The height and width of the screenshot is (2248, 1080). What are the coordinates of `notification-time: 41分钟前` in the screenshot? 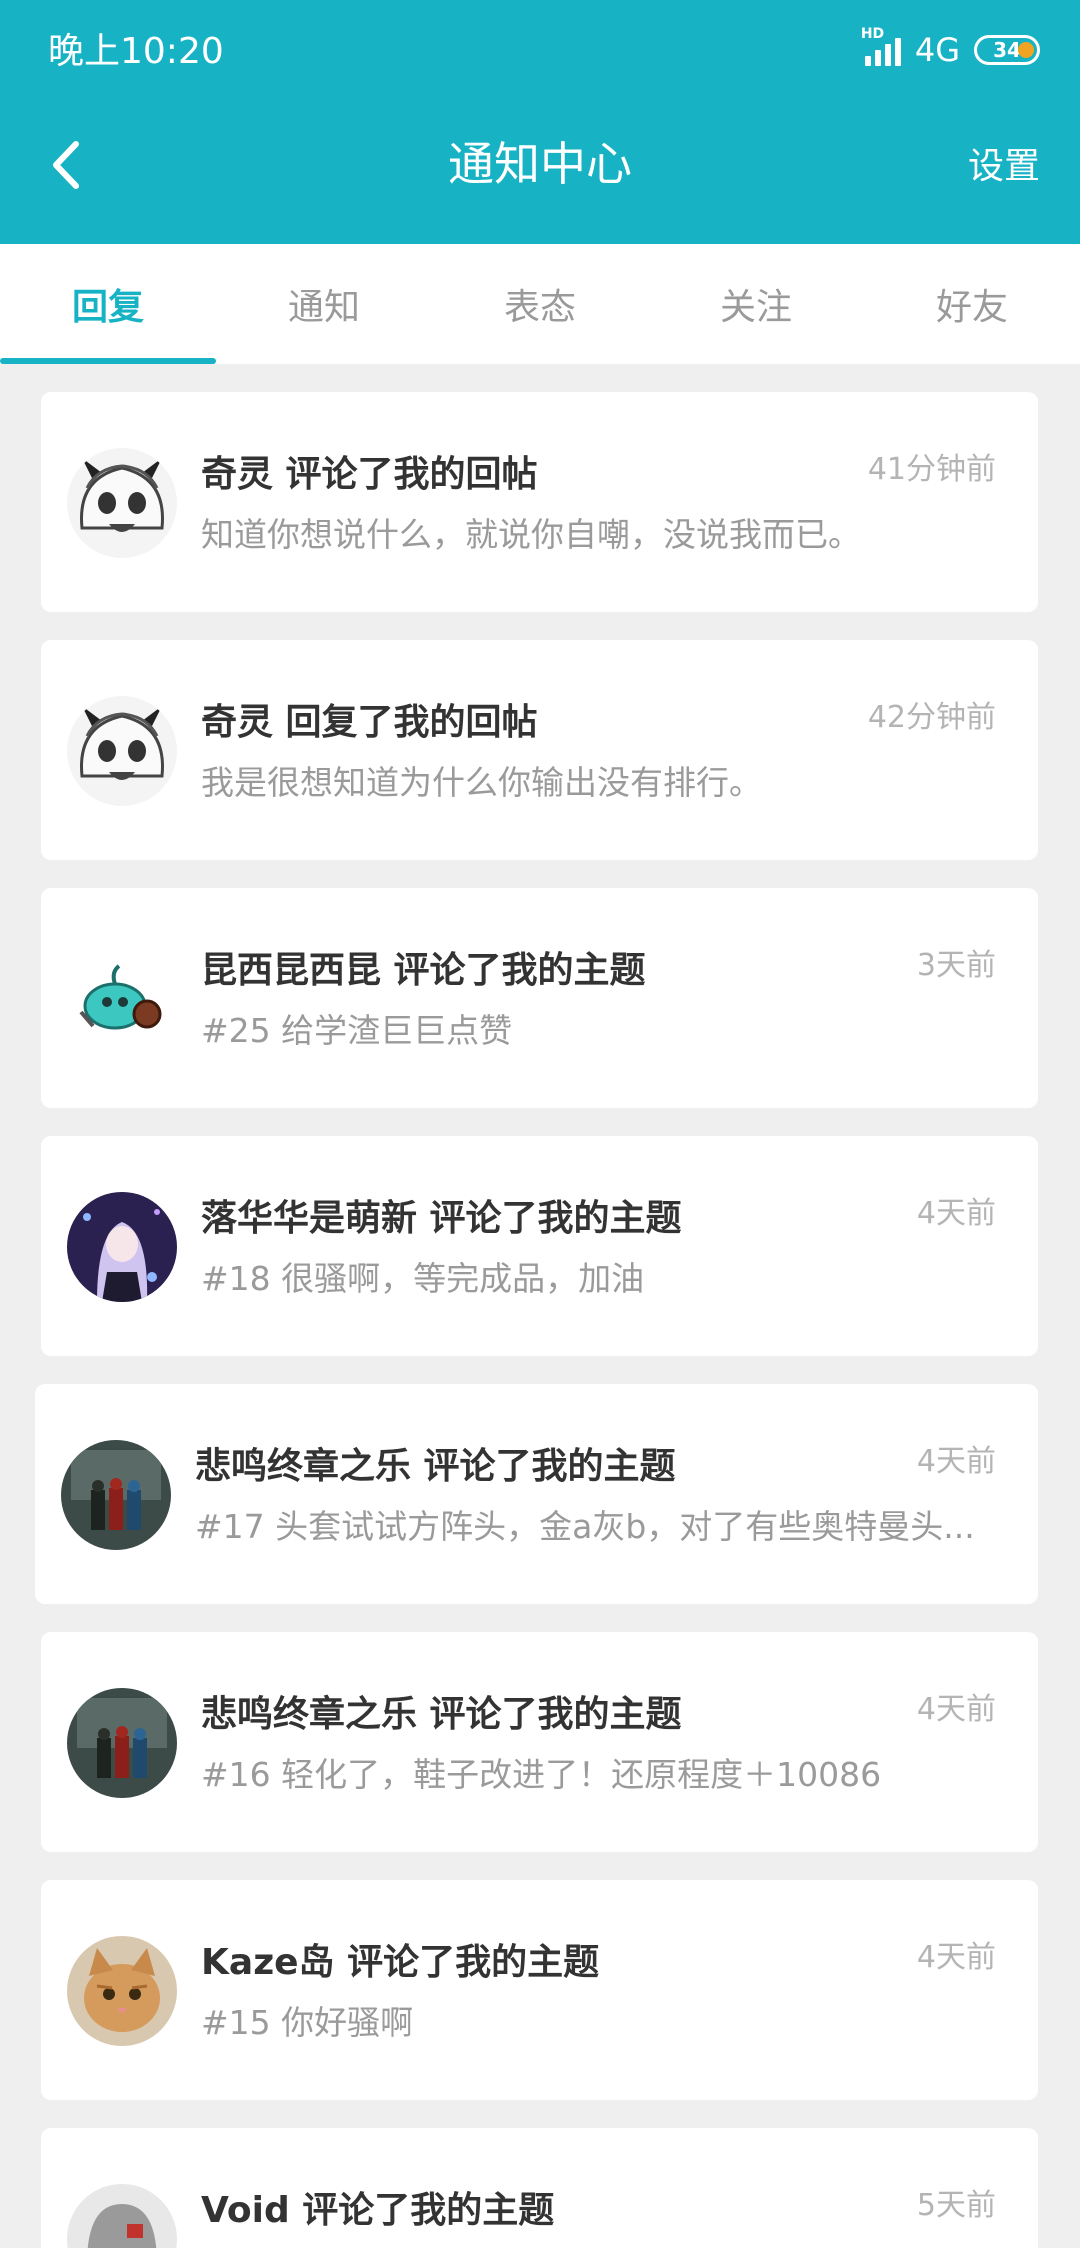 It's located at (931, 469).